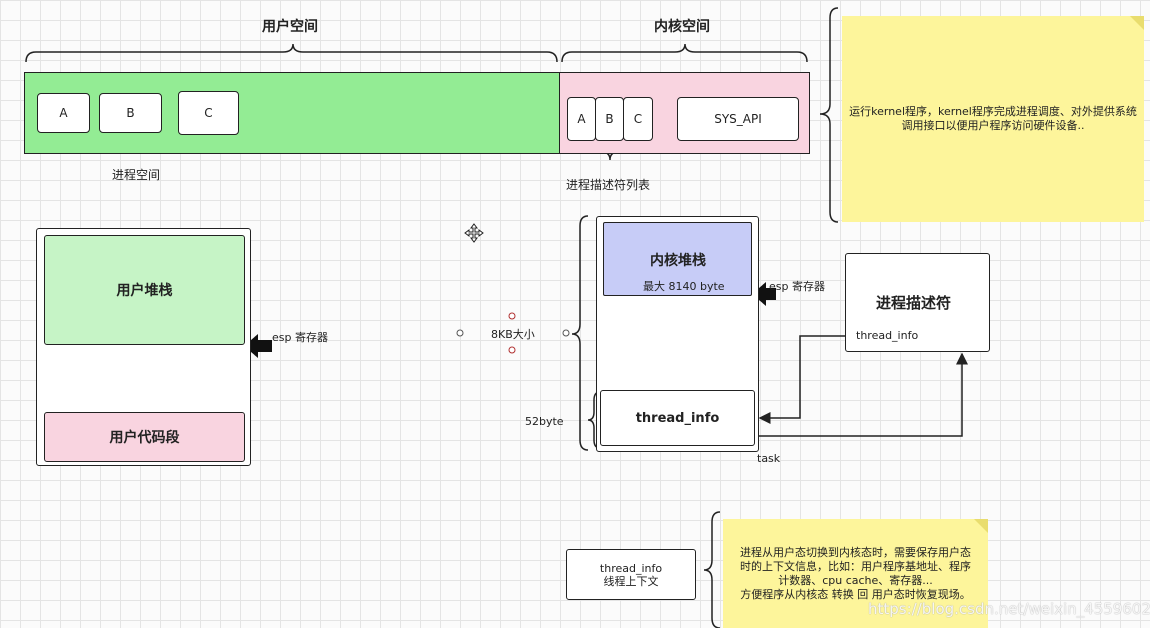 The height and width of the screenshot is (628, 1150). I want to click on note-bottom-line-1: 进程从用户态切换到内核态时，需要保存用户态, so click(855, 552).